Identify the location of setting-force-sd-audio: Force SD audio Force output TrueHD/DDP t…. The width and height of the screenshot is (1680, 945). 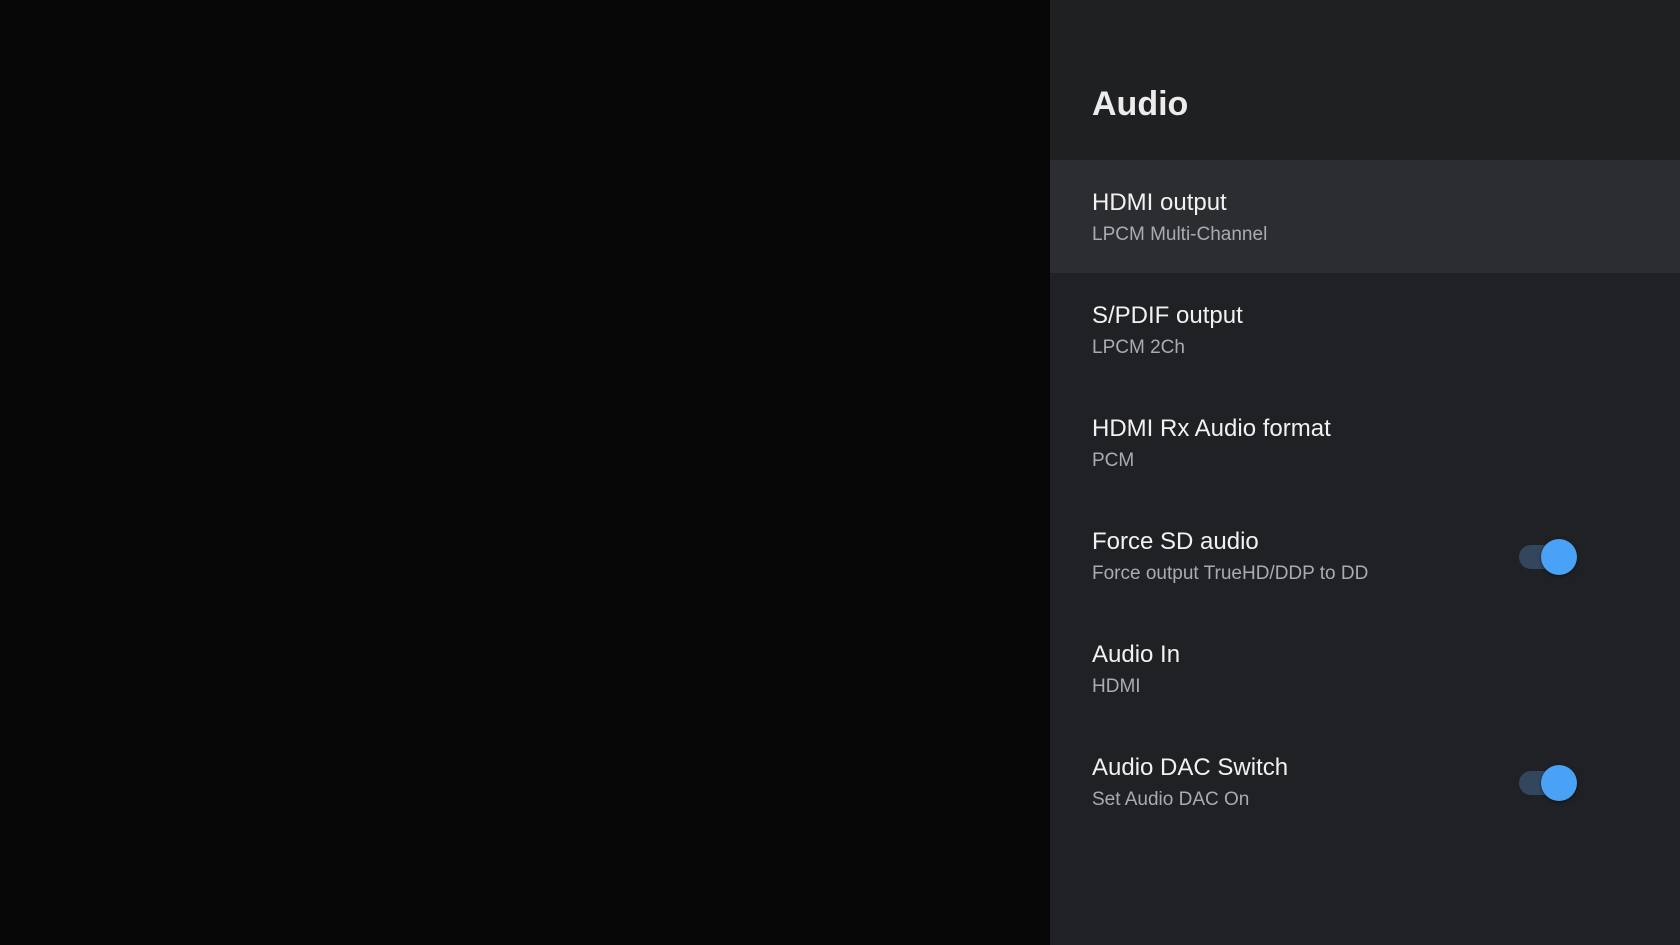
(1365, 555).